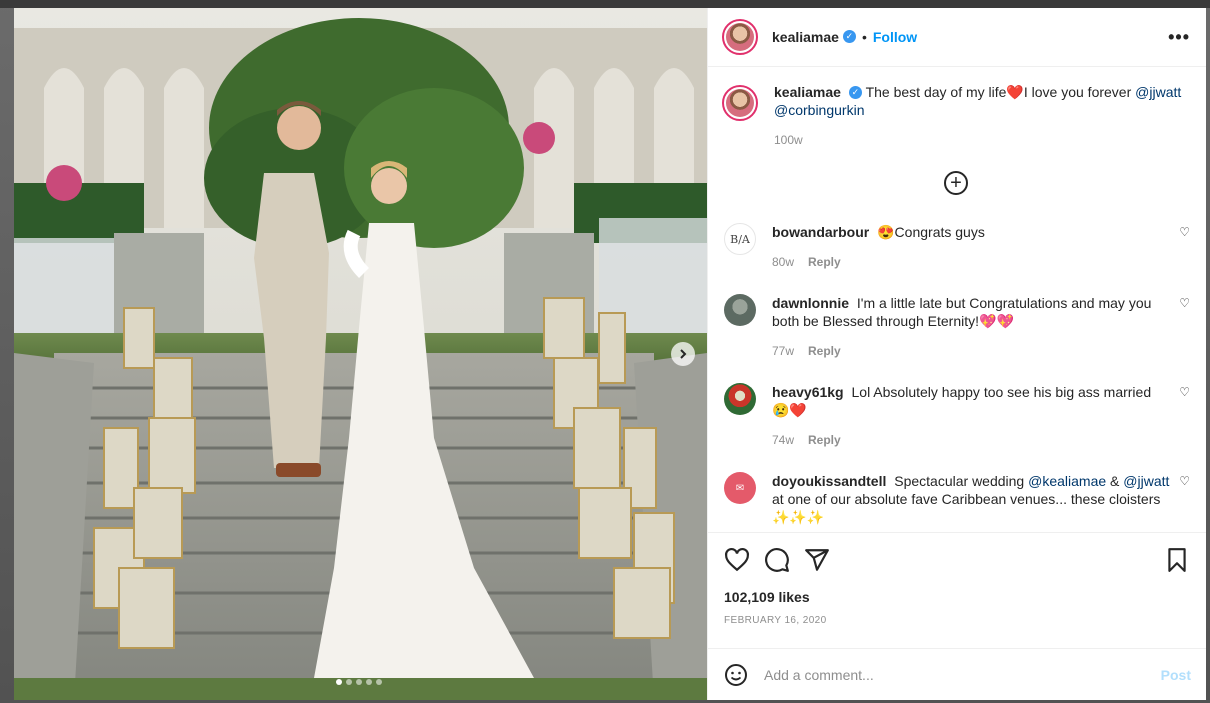 The height and width of the screenshot is (703, 1210). Describe the element at coordinates (959, 481) in the screenshot. I see `comment-text: Spectacular wedding` at that location.